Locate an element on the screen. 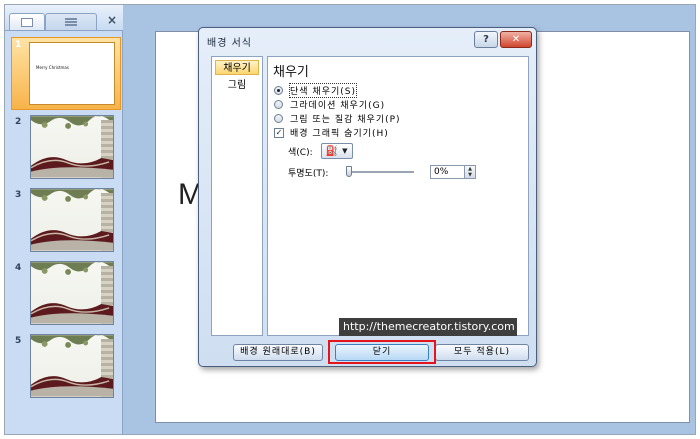 The height and width of the screenshot is (439, 700). dialog-close-button: ✕ is located at coordinates (516, 39).